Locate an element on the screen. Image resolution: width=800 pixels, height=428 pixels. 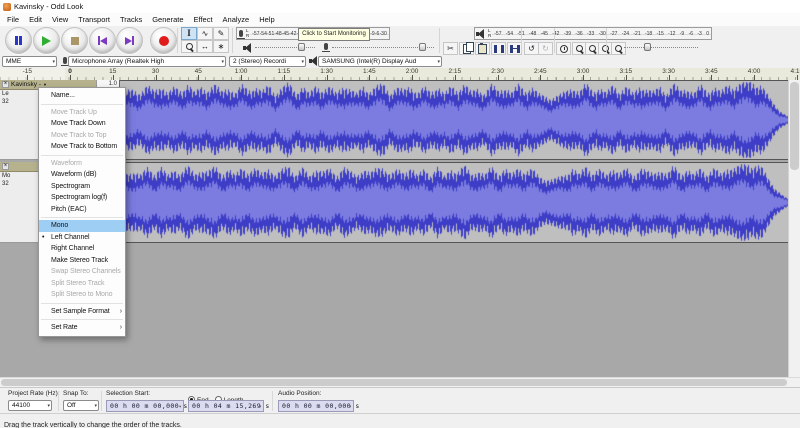
horizontal-scrollbar-thumb is located at coordinates (394, 382).